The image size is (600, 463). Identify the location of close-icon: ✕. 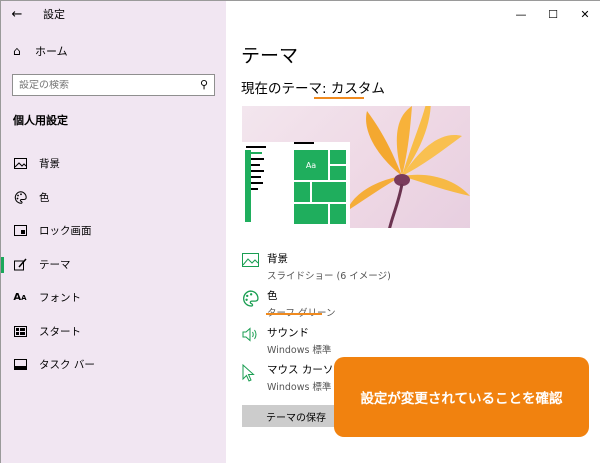
(584, 14).